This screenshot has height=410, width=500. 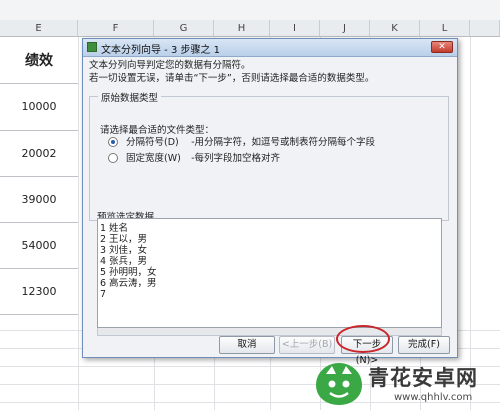 I want to click on preview-row: 7, so click(x=103, y=294).